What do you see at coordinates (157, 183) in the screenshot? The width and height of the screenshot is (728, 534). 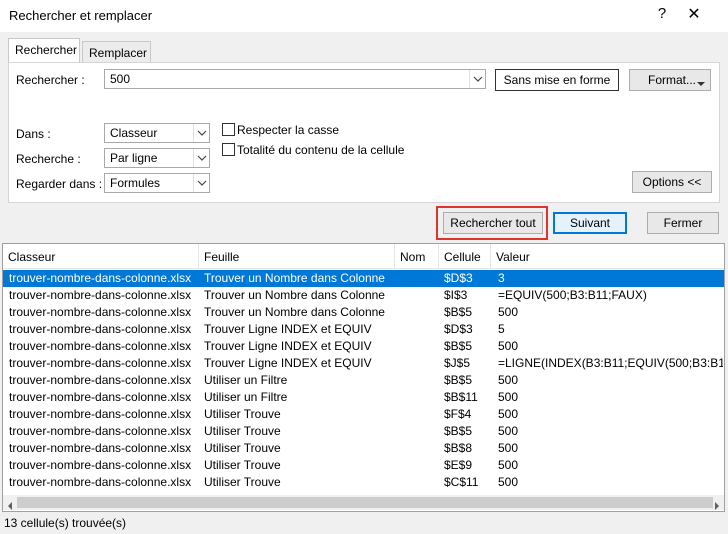 I see `lookin-select: Formules` at bounding box center [157, 183].